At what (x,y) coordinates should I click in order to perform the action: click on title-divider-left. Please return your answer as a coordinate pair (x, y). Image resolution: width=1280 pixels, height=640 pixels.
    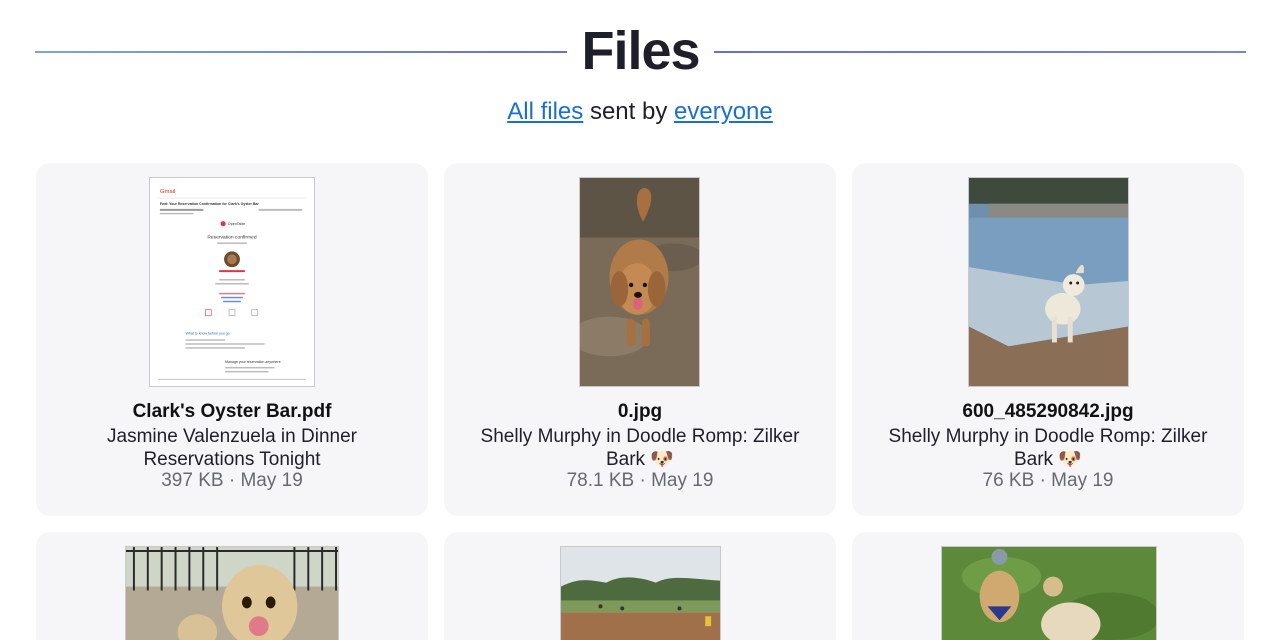
    Looking at the image, I should click on (301, 52).